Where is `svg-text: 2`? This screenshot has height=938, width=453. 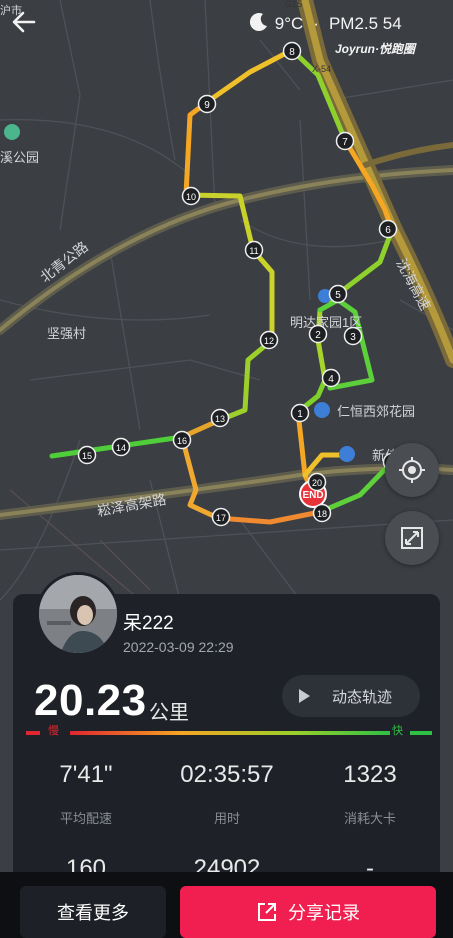
svg-text: 2 is located at coordinates (318, 335).